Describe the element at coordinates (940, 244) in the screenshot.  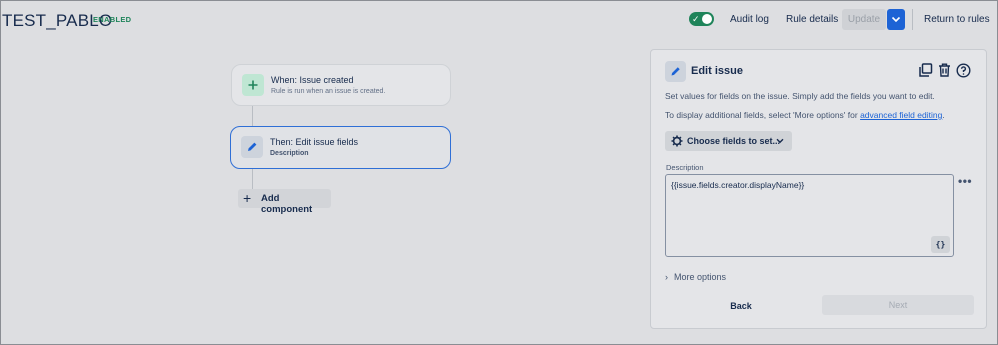
I see `smart-values-button: {}` at that location.